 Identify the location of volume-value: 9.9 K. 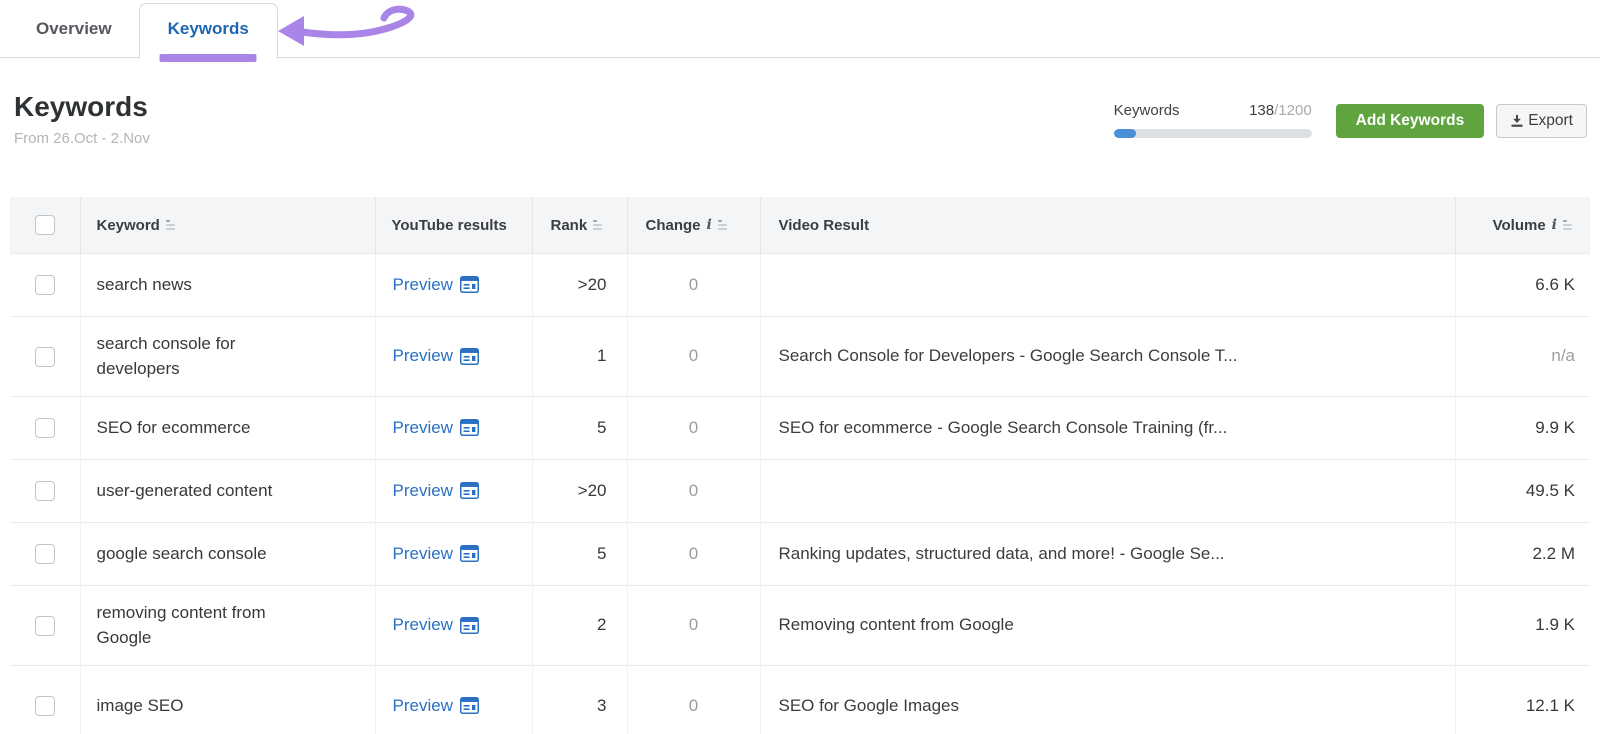
(1522, 427).